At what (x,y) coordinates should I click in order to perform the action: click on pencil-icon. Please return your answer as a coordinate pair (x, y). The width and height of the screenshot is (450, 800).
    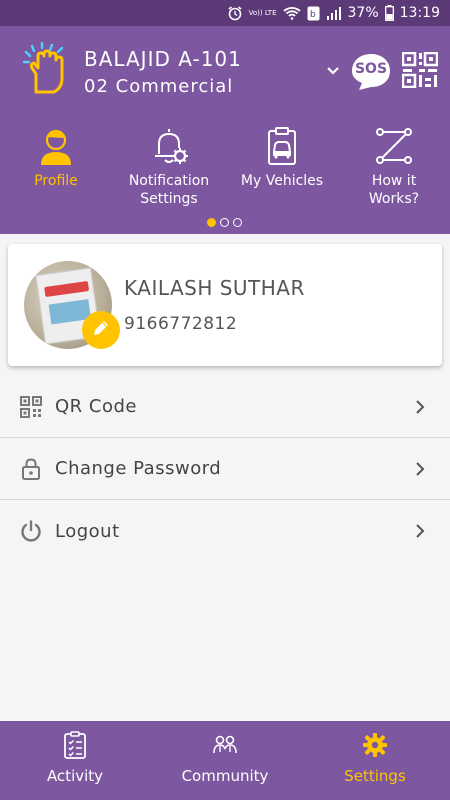
    Looking at the image, I should click on (101, 330).